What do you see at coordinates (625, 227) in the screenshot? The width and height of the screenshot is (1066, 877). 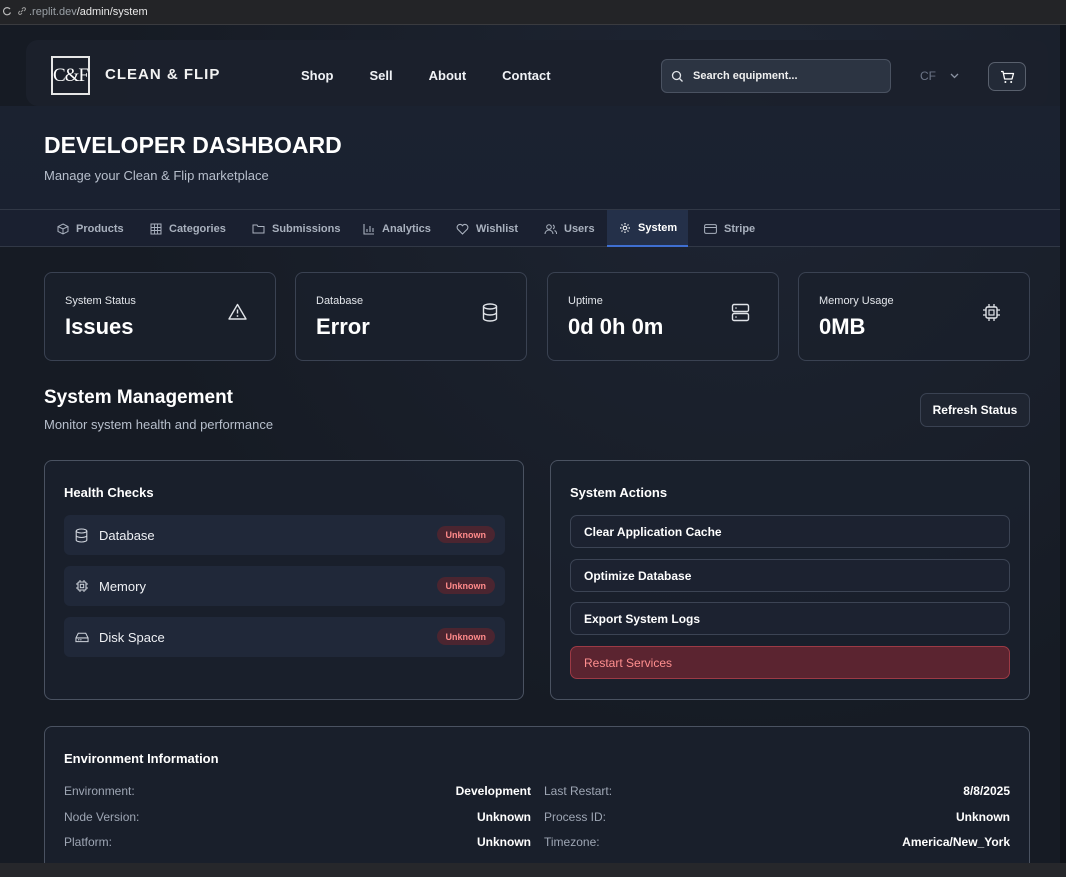 I see `gear-icon` at bounding box center [625, 227].